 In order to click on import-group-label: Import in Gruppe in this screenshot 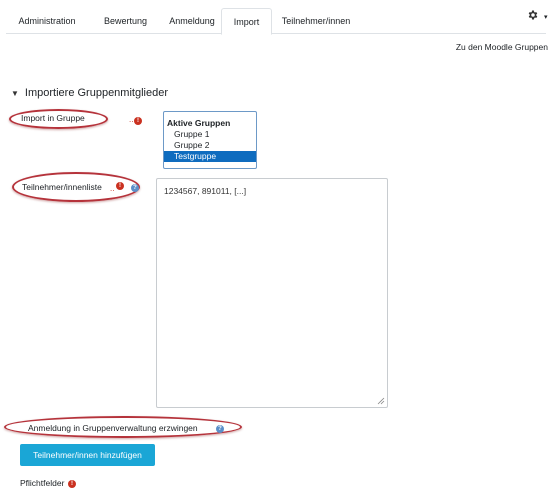, I will do `click(53, 118)`.